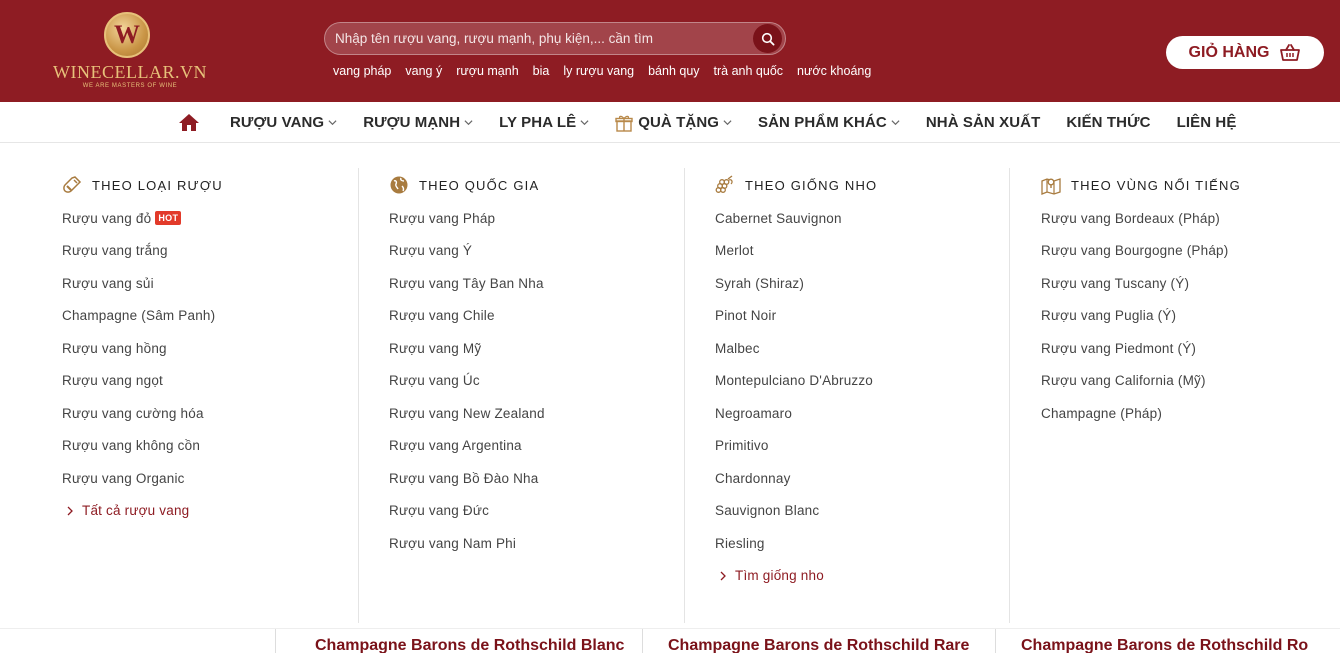 The height and width of the screenshot is (653, 1340). Describe the element at coordinates (860, 218) in the screenshot. I see `menu-link: Cabernet Sauvignon` at that location.